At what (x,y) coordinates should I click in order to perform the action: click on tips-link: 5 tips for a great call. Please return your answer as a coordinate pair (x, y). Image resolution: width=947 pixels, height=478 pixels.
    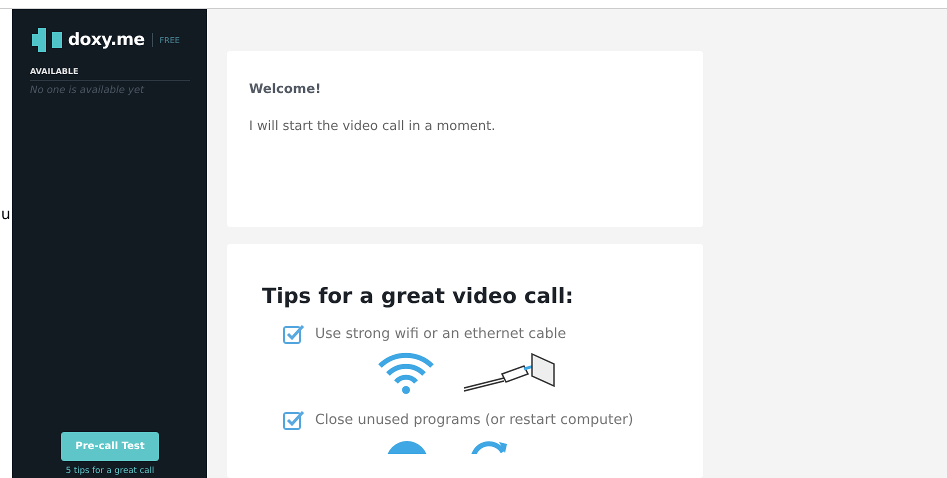
    Looking at the image, I should click on (110, 472).